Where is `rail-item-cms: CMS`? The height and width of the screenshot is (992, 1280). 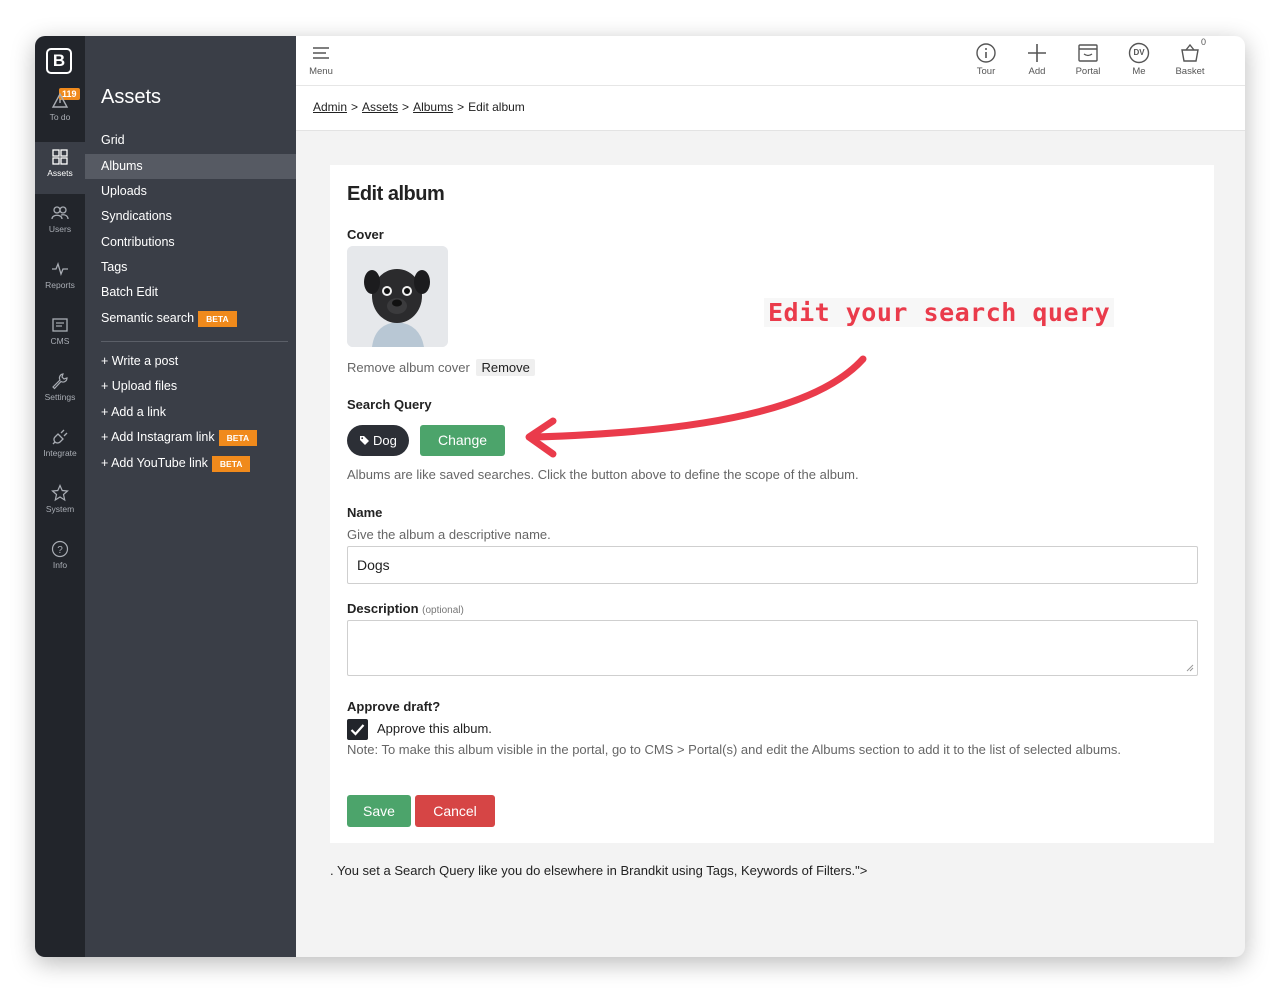
rail-item-cms: CMS is located at coordinates (60, 336).